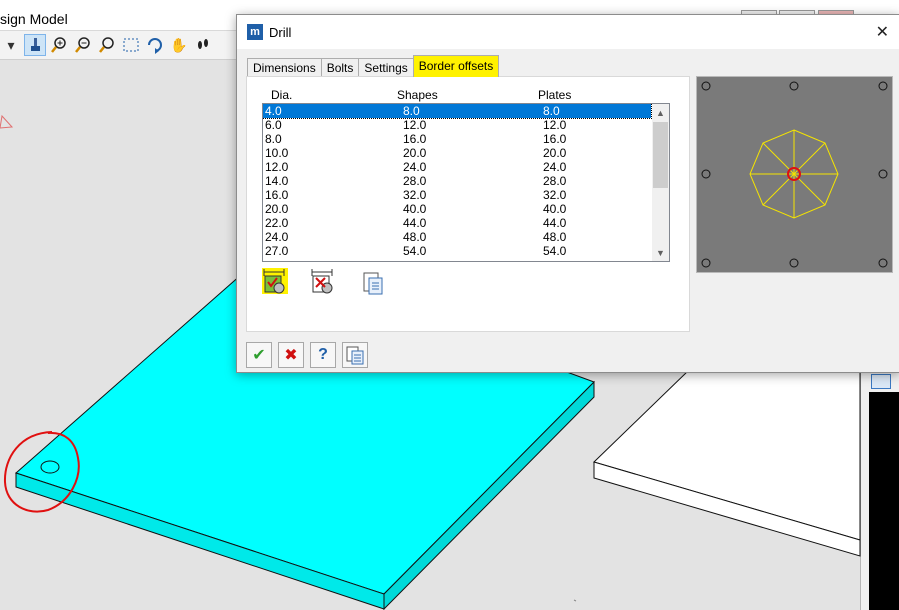 The height and width of the screenshot is (610, 899). What do you see at coordinates (273, 111) in the screenshot?
I see `cell-dia: 4.0` at bounding box center [273, 111].